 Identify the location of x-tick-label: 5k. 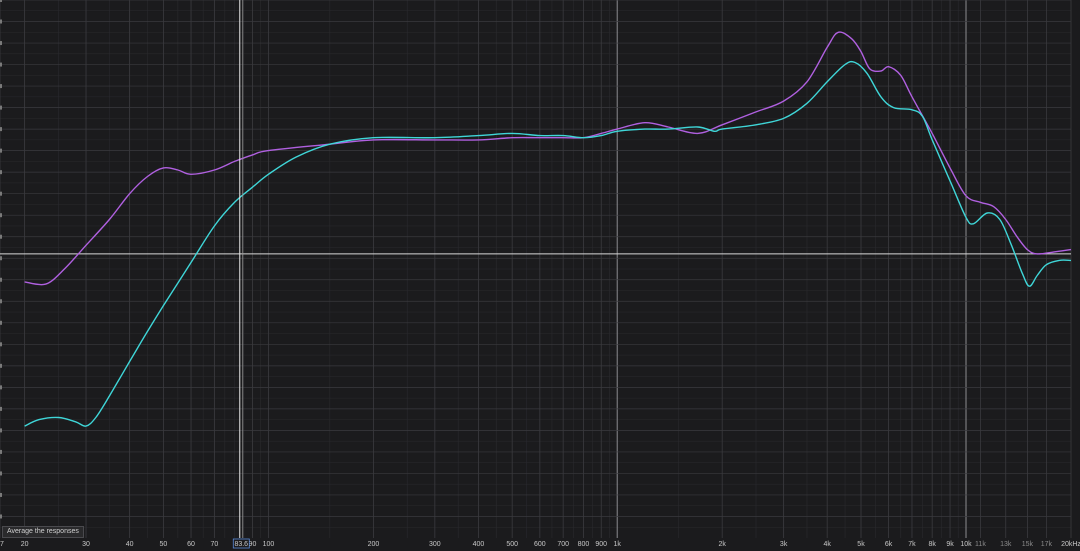
(861, 544).